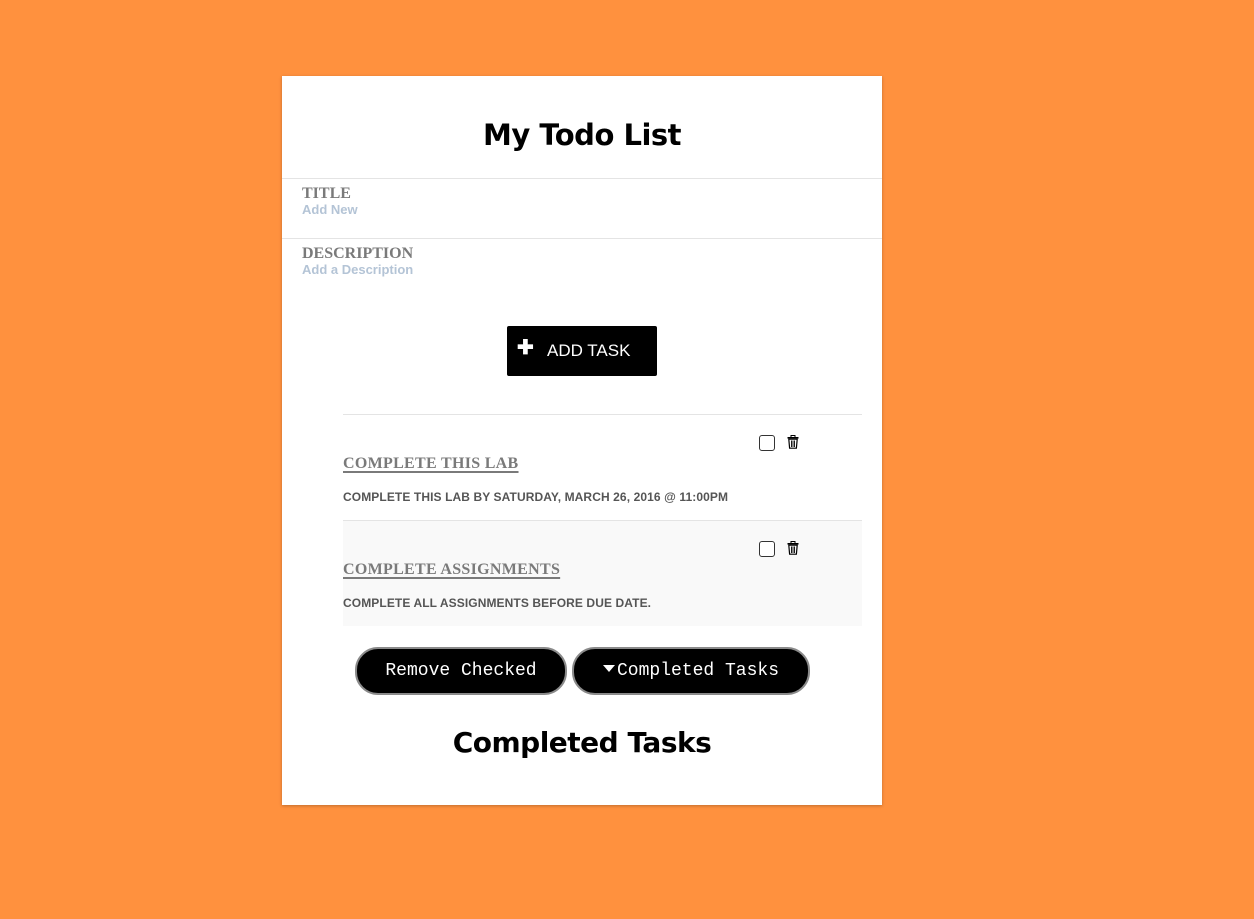  I want to click on add-task-label: ADD TASK, so click(589, 350).